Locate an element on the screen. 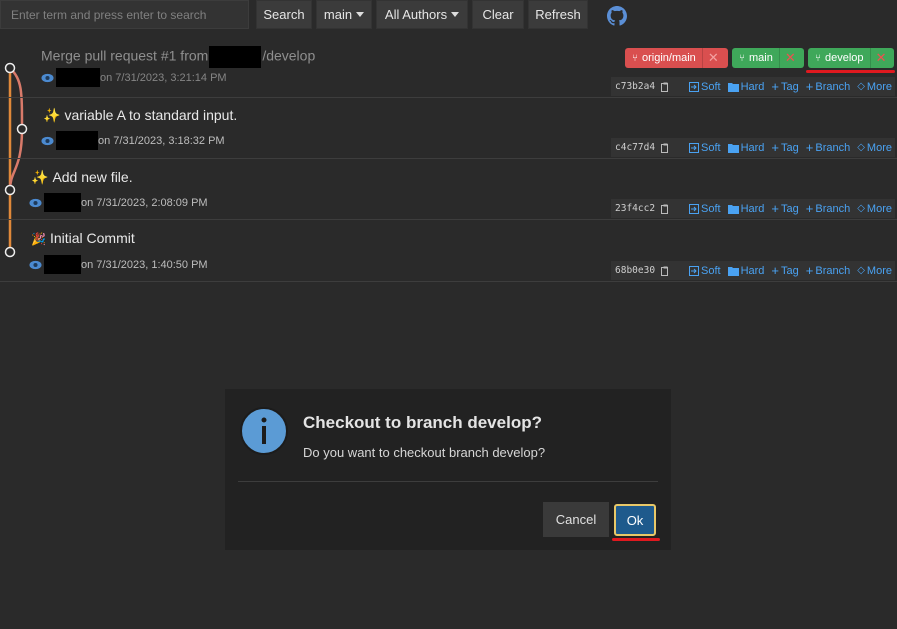 The height and width of the screenshot is (629, 897). github-icon is located at coordinates (617, 16).